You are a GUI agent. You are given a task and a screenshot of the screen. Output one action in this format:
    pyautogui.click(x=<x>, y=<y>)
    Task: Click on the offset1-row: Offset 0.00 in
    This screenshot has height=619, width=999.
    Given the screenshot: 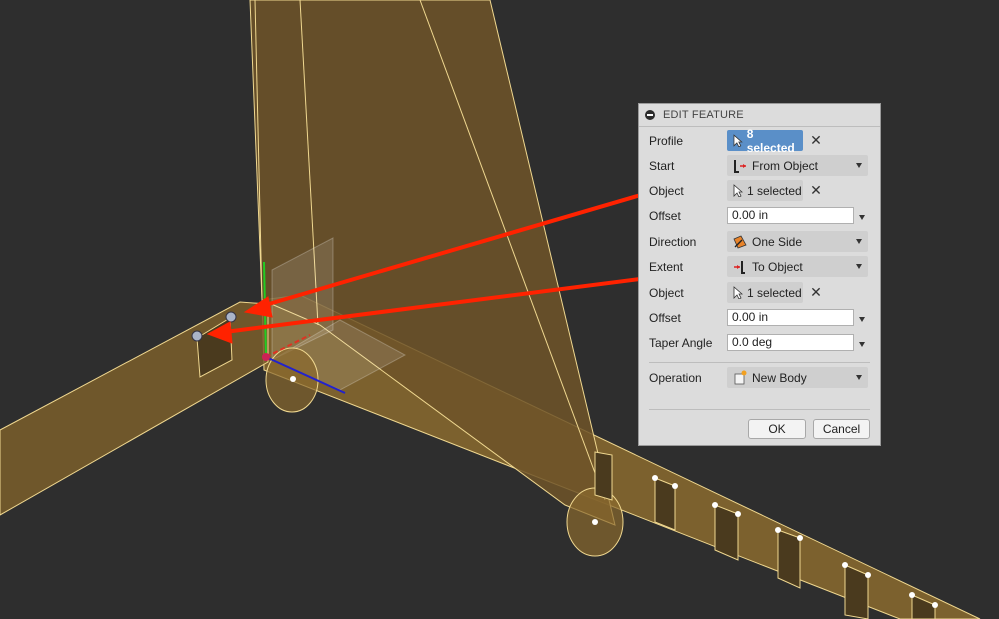 What is the action you would take?
    pyautogui.click(x=759, y=216)
    